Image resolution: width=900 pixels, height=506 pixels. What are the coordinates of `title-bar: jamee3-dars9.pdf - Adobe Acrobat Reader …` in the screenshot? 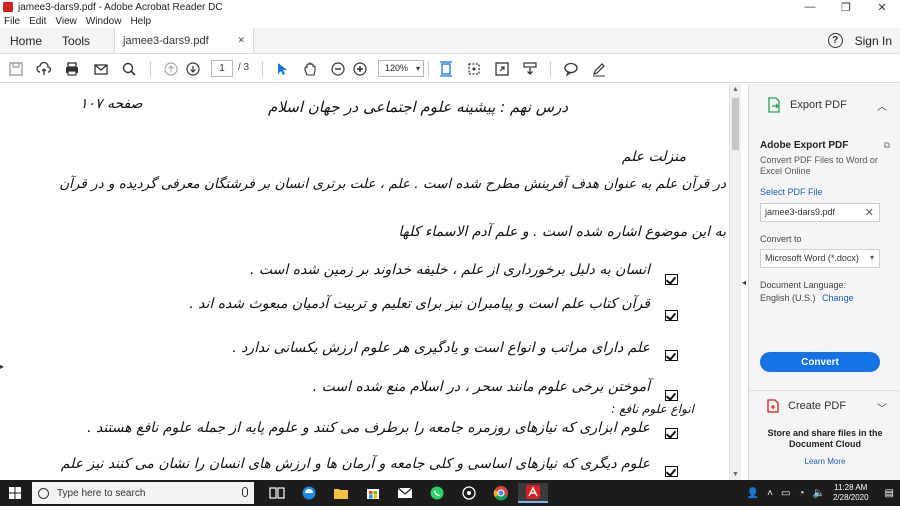 It's located at (450, 7).